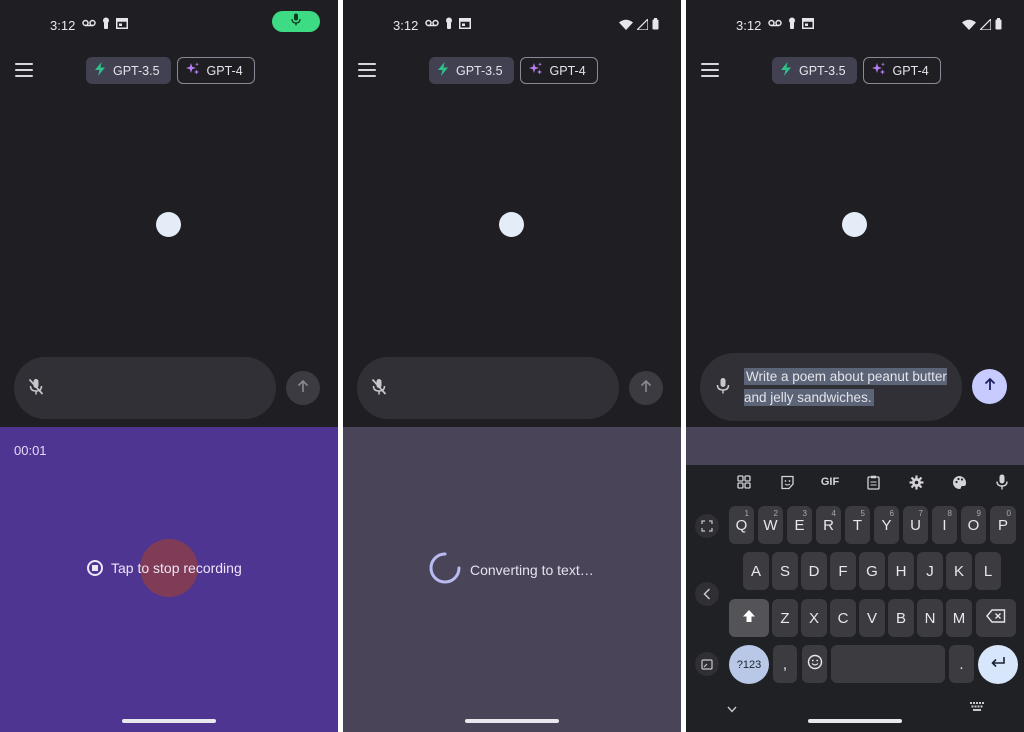  What do you see at coordinates (814, 664) in the screenshot?
I see `emoji-key` at bounding box center [814, 664].